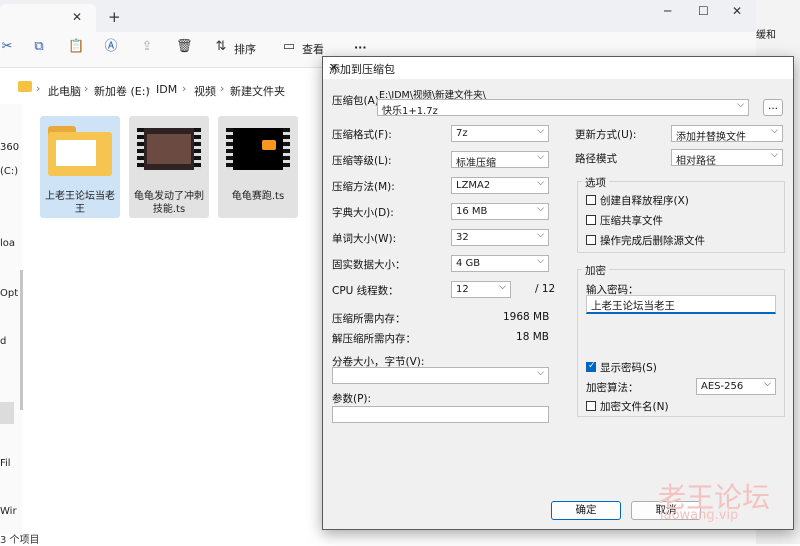 This screenshot has height=546, width=800. What do you see at coordinates (289, 47) in the screenshot?
I see `view-icon: ▭` at bounding box center [289, 47].